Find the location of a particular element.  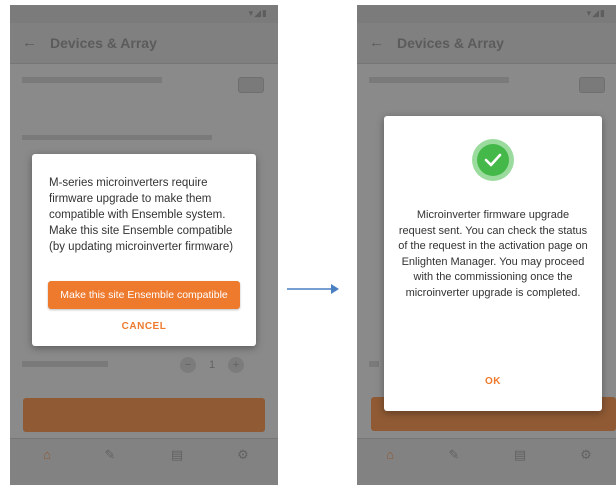

ok-button: OK is located at coordinates (493, 381).